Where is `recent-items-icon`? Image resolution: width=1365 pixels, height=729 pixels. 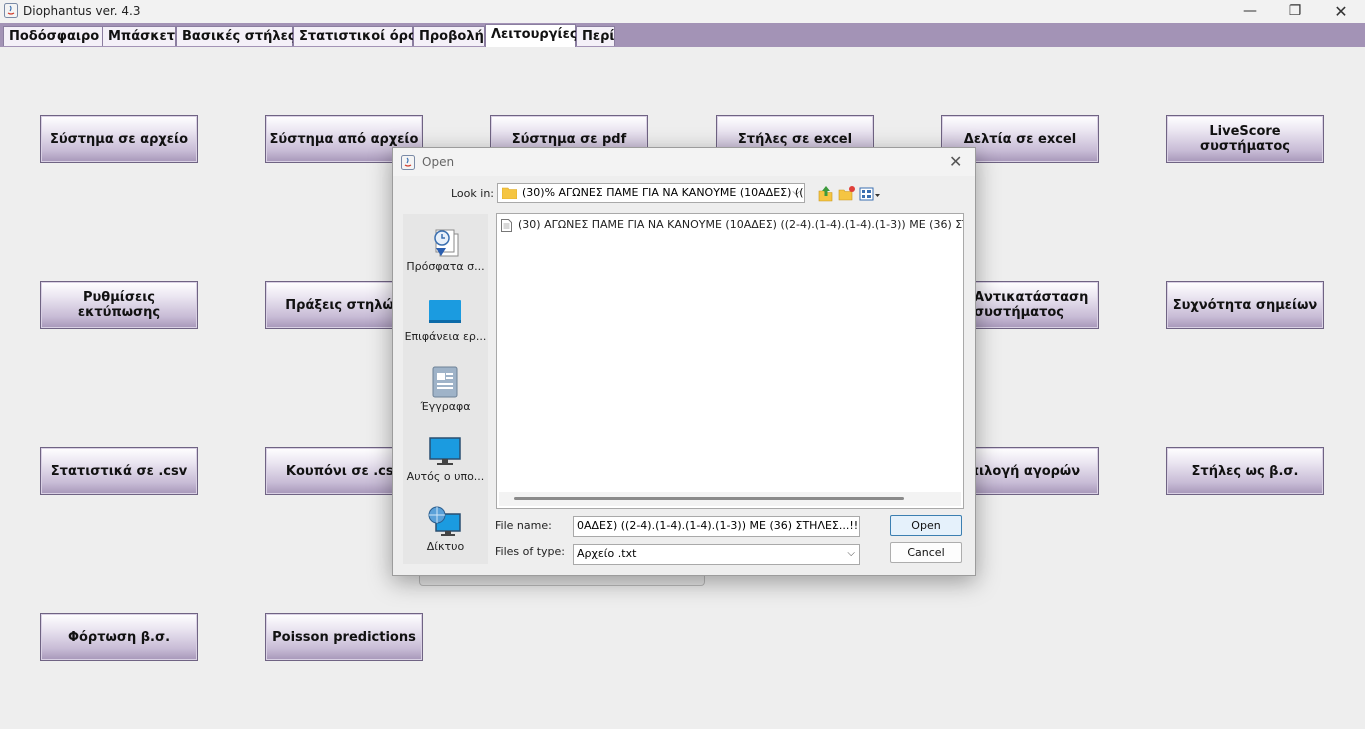
recent-items-icon is located at coordinates (446, 243).